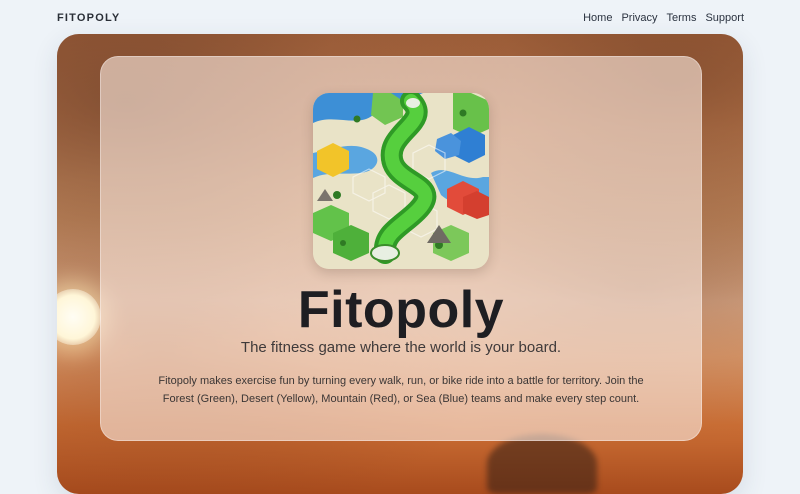 The width and height of the screenshot is (800, 494). What do you see at coordinates (639, 18) in the screenshot?
I see `nav-link-privacy: Privacy` at bounding box center [639, 18].